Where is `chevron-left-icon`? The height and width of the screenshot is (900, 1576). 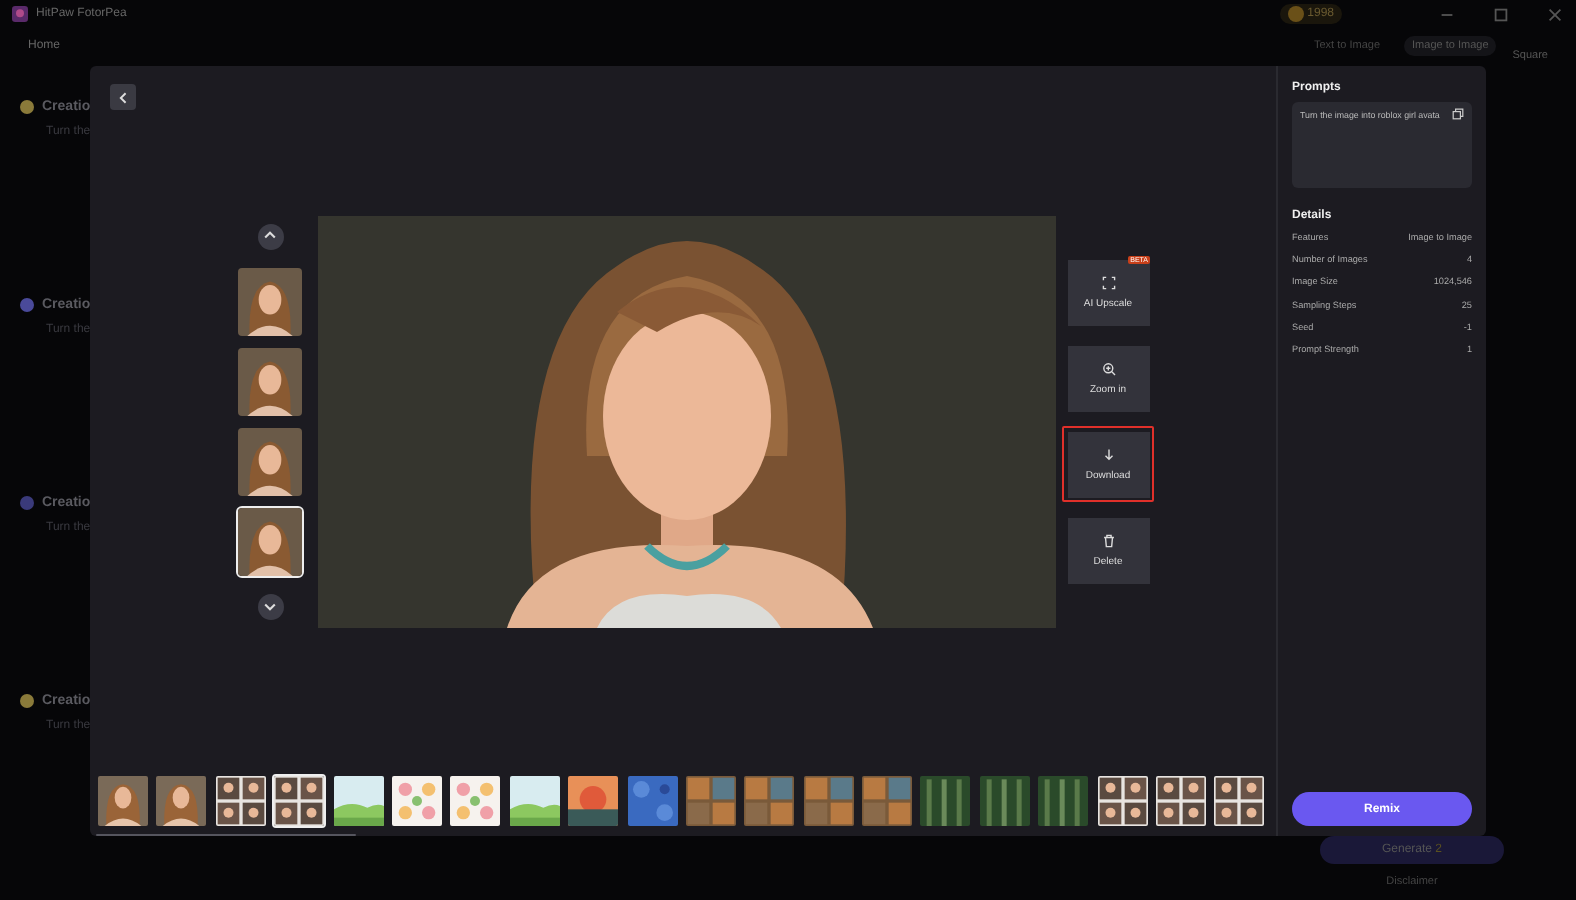
chevron-left-icon is located at coordinates (123, 97).